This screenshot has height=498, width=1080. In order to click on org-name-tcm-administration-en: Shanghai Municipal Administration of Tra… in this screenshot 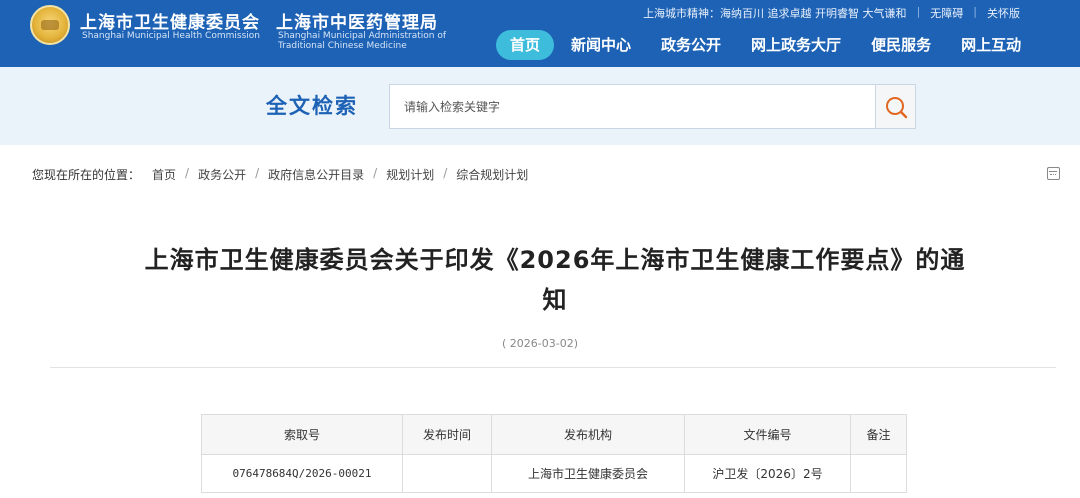, I will do `click(362, 41)`.